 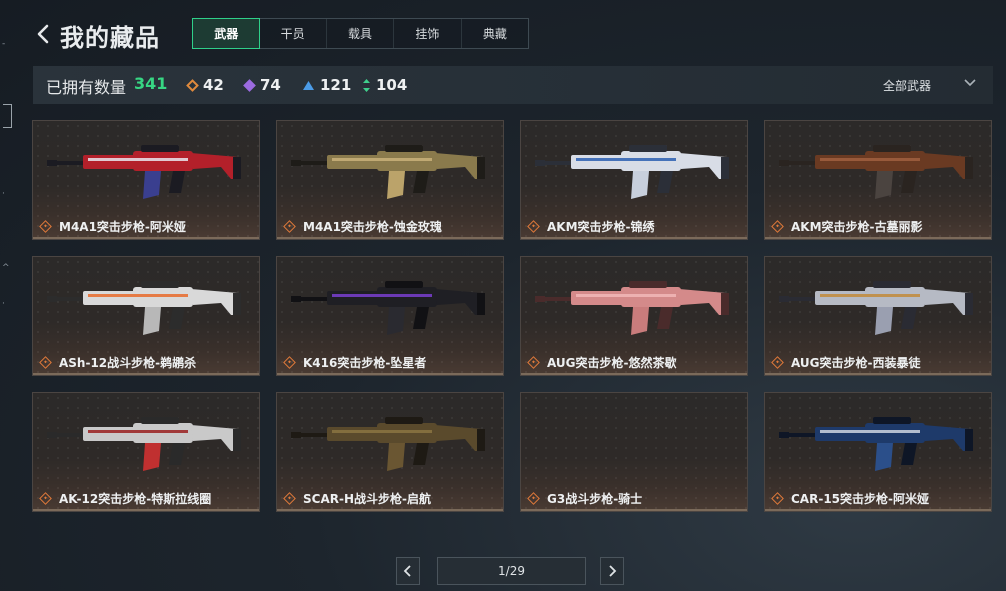 I want to click on rarity-count-value: 74, so click(x=270, y=85).